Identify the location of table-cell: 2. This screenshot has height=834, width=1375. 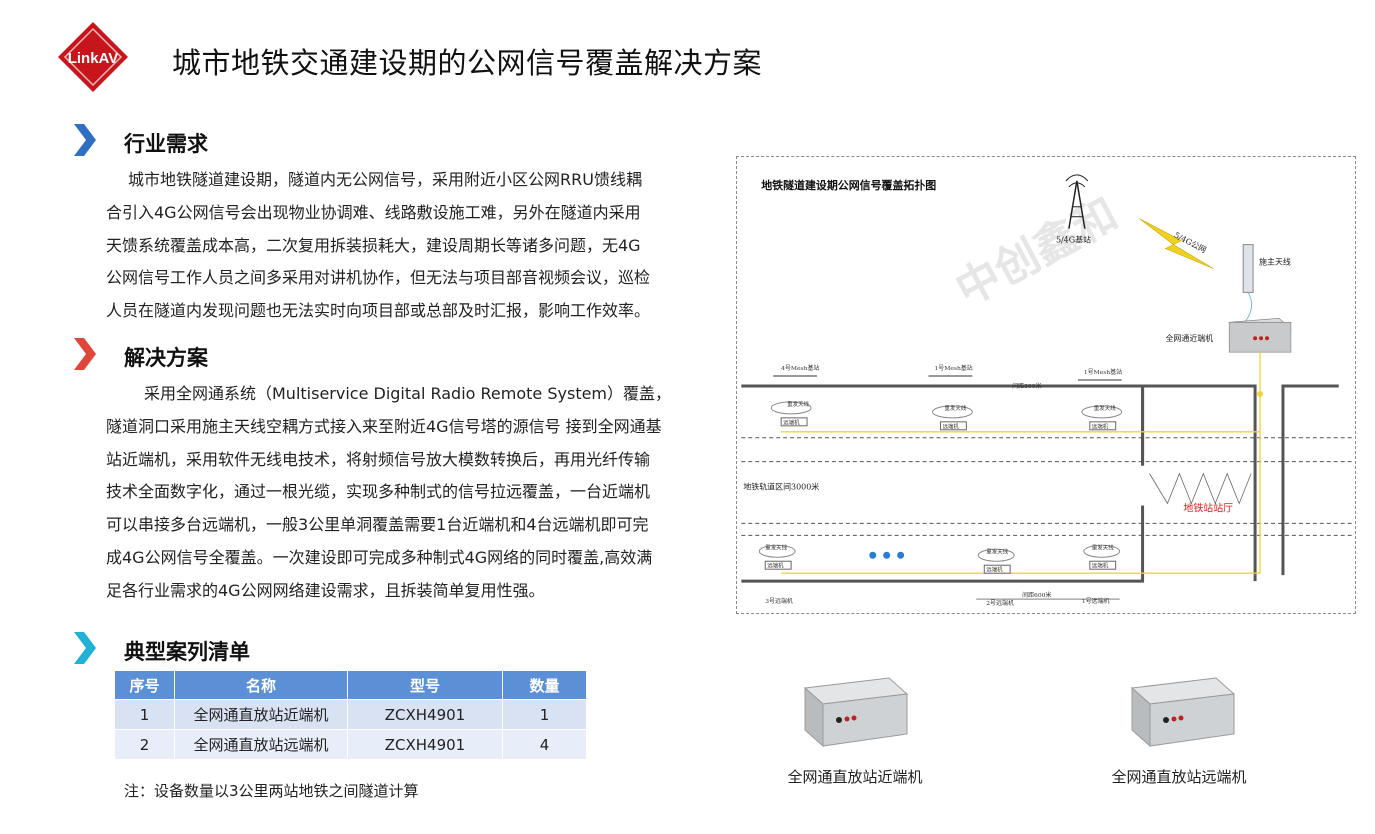
(144, 744).